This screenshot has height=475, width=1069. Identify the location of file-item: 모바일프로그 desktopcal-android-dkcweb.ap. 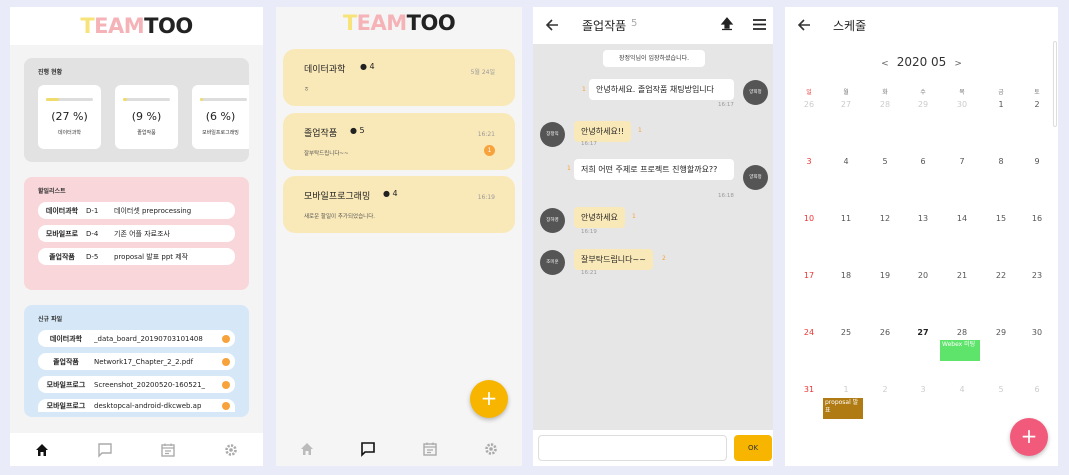
(136, 405).